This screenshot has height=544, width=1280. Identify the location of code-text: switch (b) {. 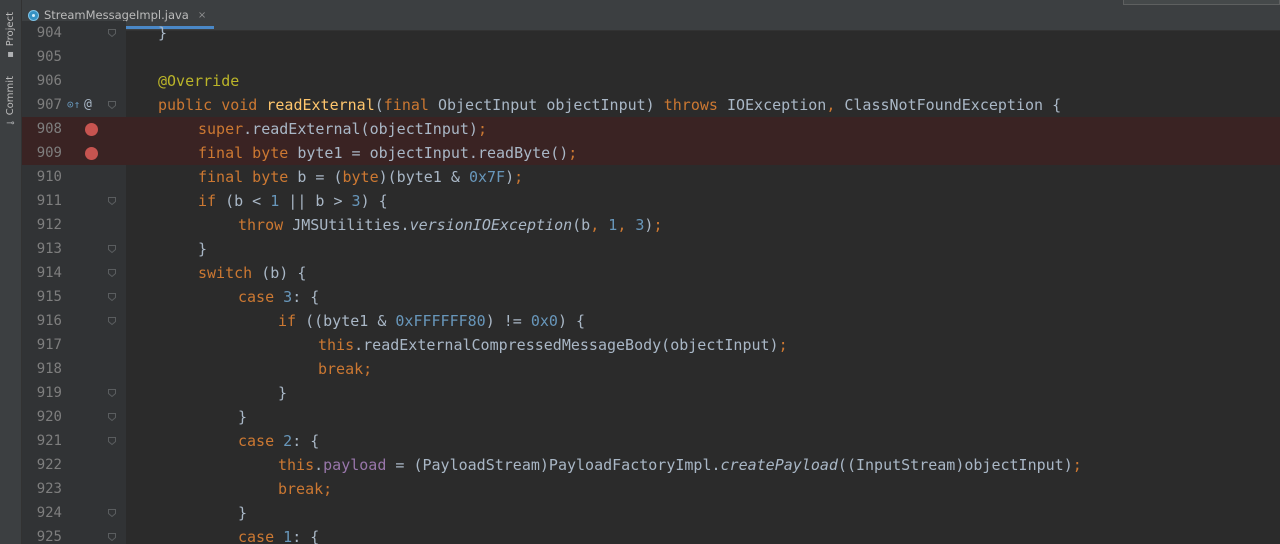
(252, 273).